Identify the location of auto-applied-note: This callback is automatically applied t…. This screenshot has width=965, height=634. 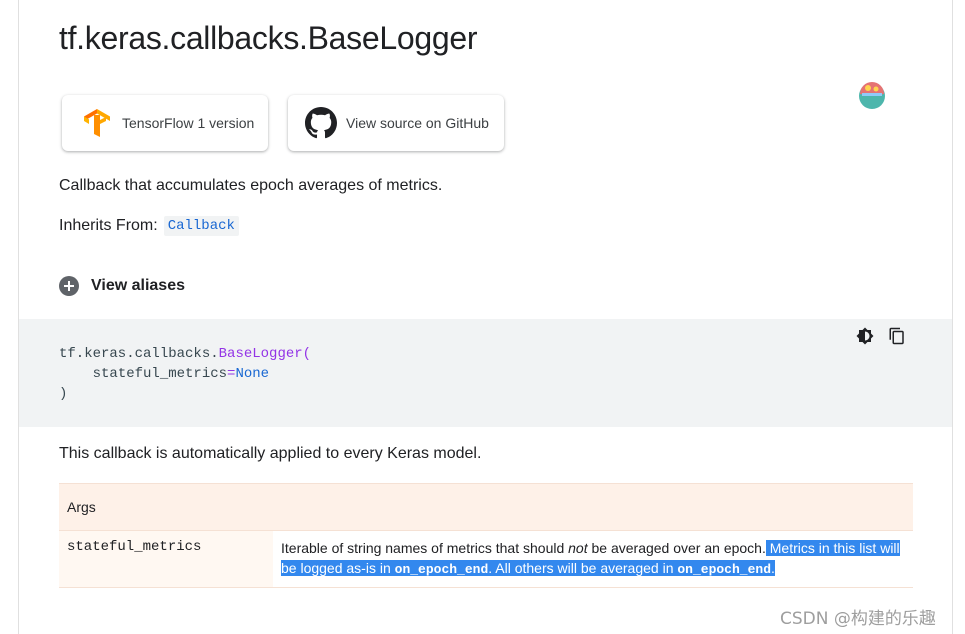
(270, 453).